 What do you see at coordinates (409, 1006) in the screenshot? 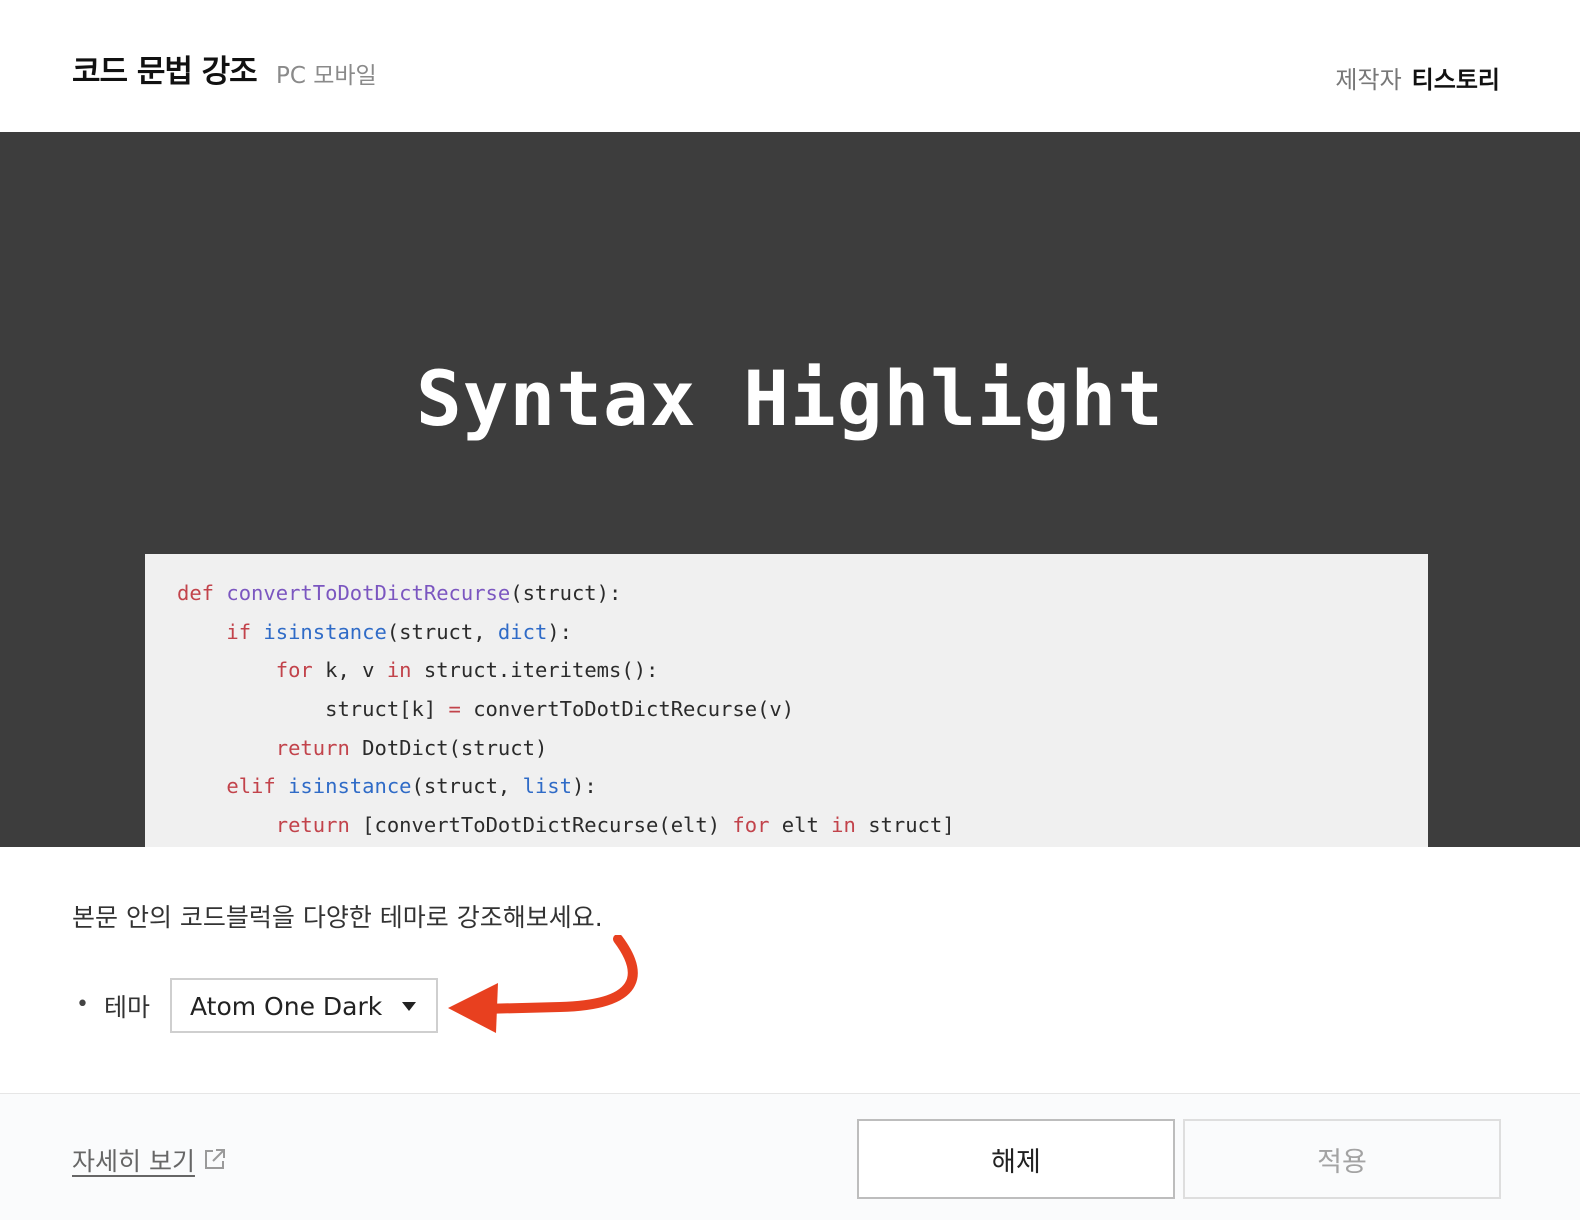
I see `caret-down-icon` at bounding box center [409, 1006].